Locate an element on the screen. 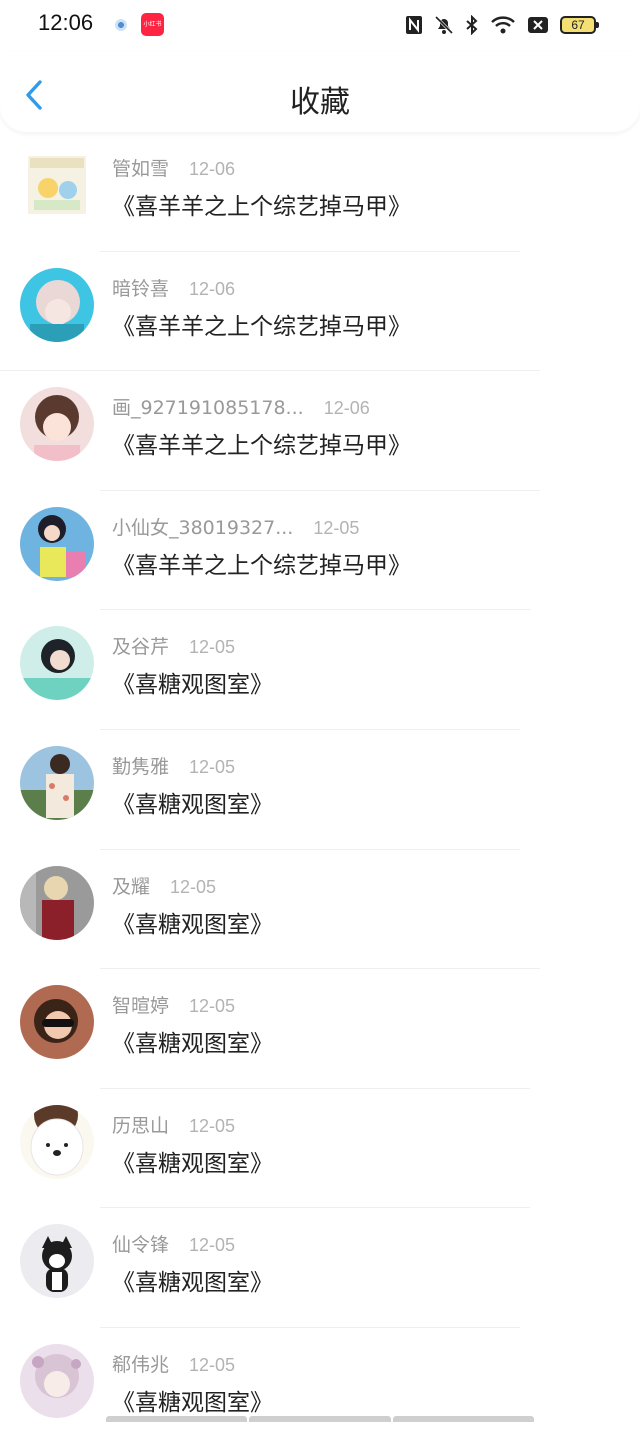 The image size is (640, 1448). user-name: 及耀 is located at coordinates (131, 886).